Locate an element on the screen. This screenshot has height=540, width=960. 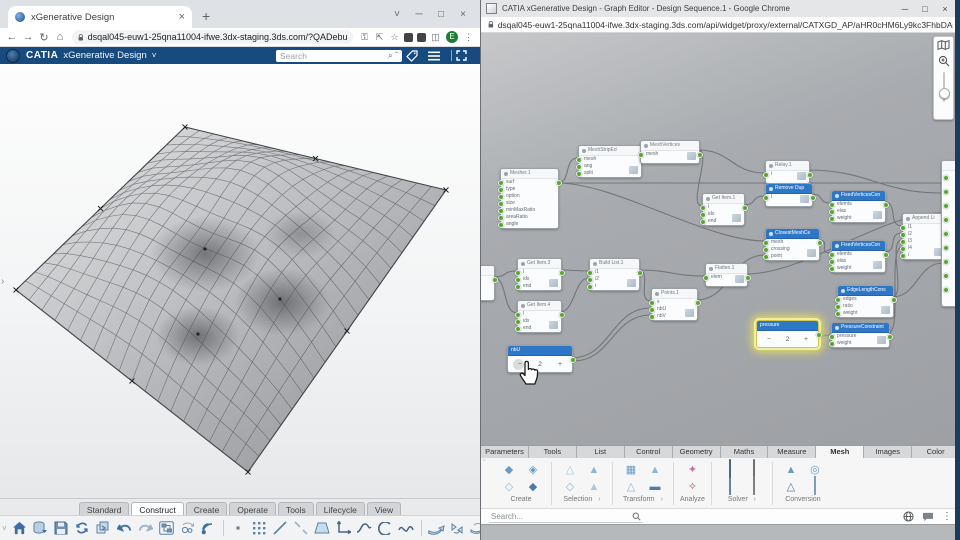
save-icon is located at coordinates (61, 528).